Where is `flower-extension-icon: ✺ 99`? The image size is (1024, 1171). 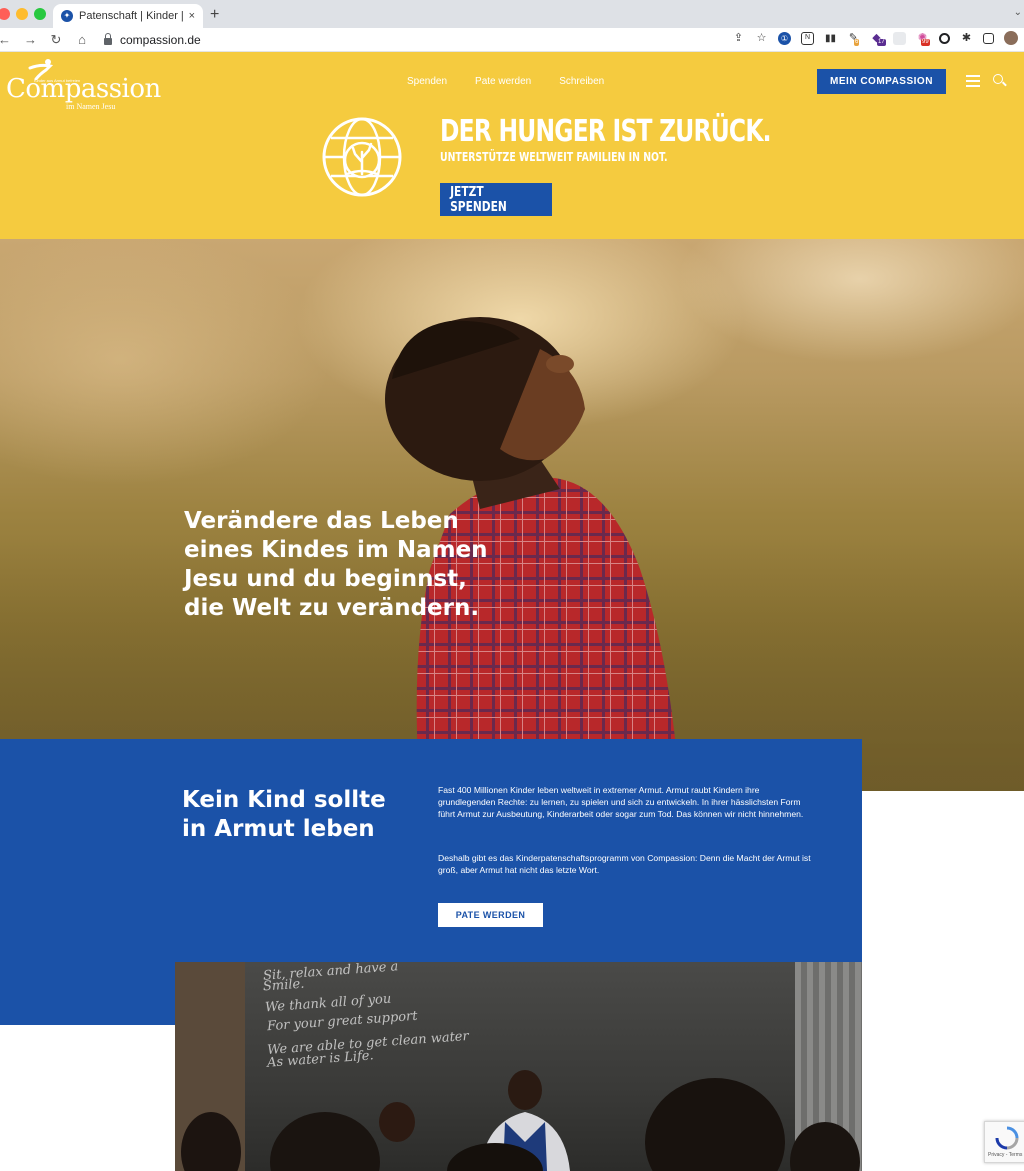
flower-extension-icon: ✺ 99 is located at coordinates (923, 39).